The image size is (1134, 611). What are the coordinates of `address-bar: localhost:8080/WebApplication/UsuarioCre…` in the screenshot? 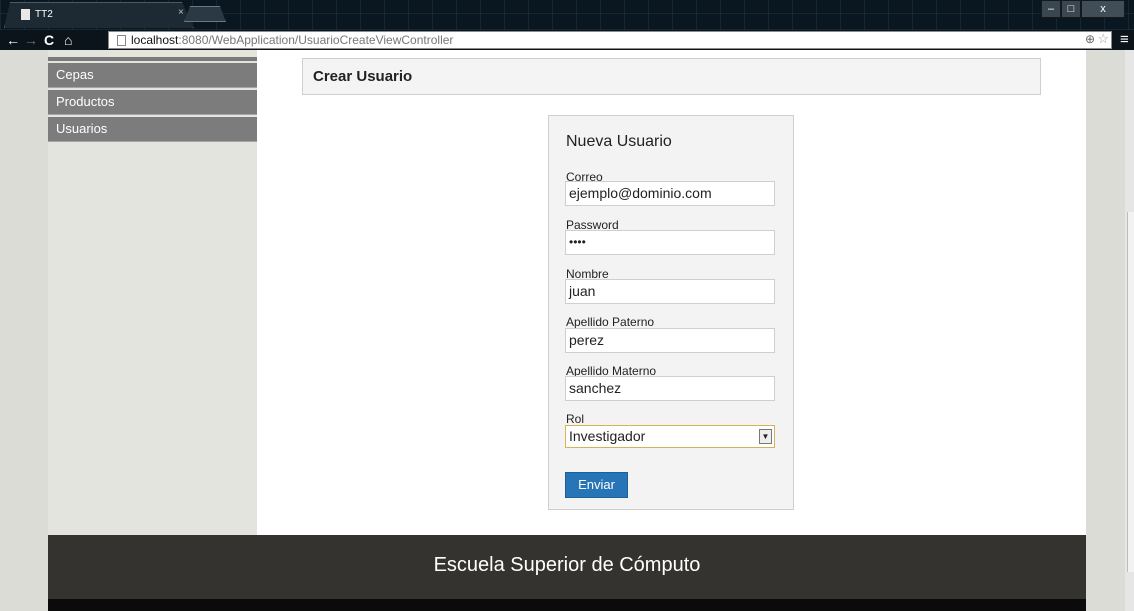 It's located at (610, 40).